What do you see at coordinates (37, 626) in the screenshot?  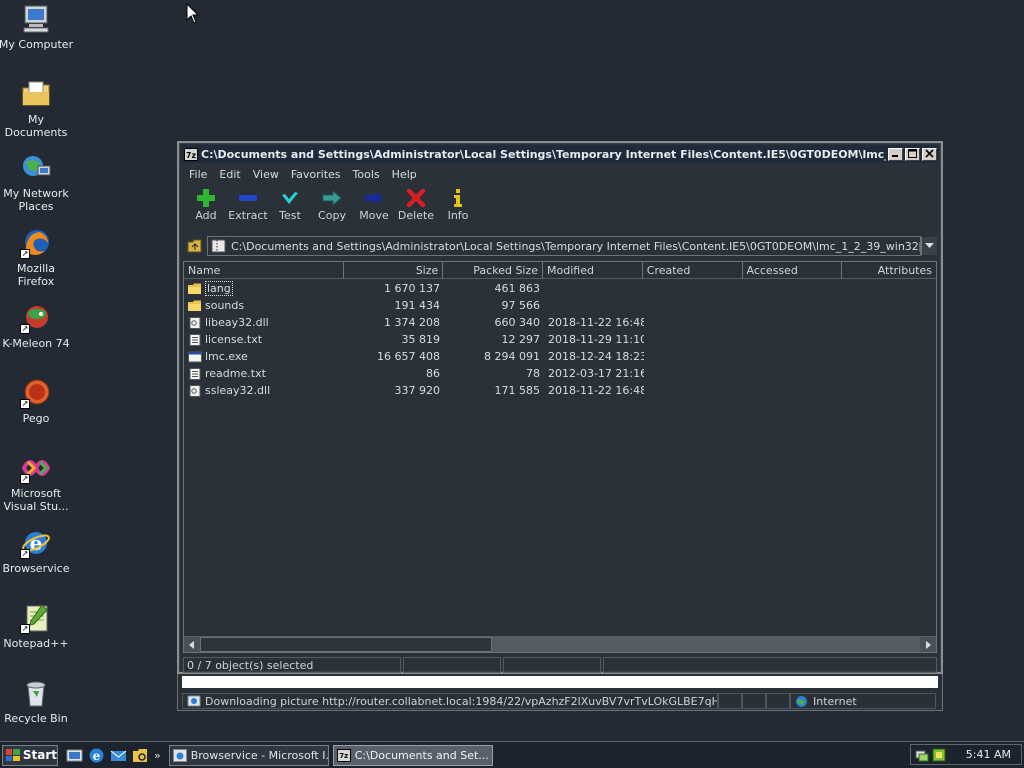 I see `desktop-icon-notepadpp: ↗ Notepad++` at bounding box center [37, 626].